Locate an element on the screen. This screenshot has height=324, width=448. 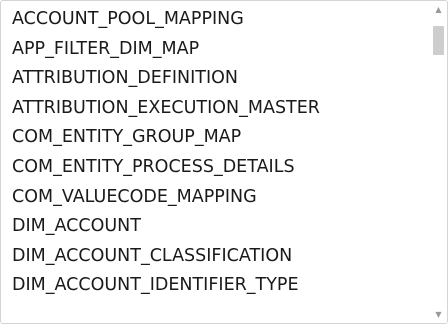
list-item: DIM_ACCOUNT_CLASSIFICATION is located at coordinates (215, 257).